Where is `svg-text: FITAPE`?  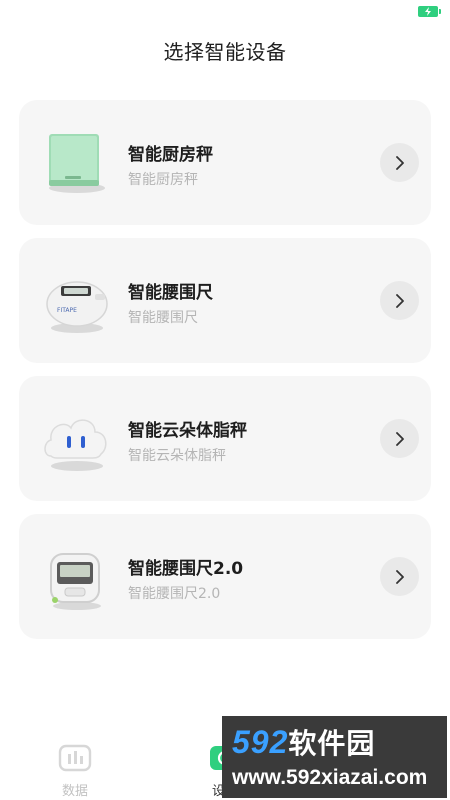
svg-text: FITAPE is located at coordinates (67, 310).